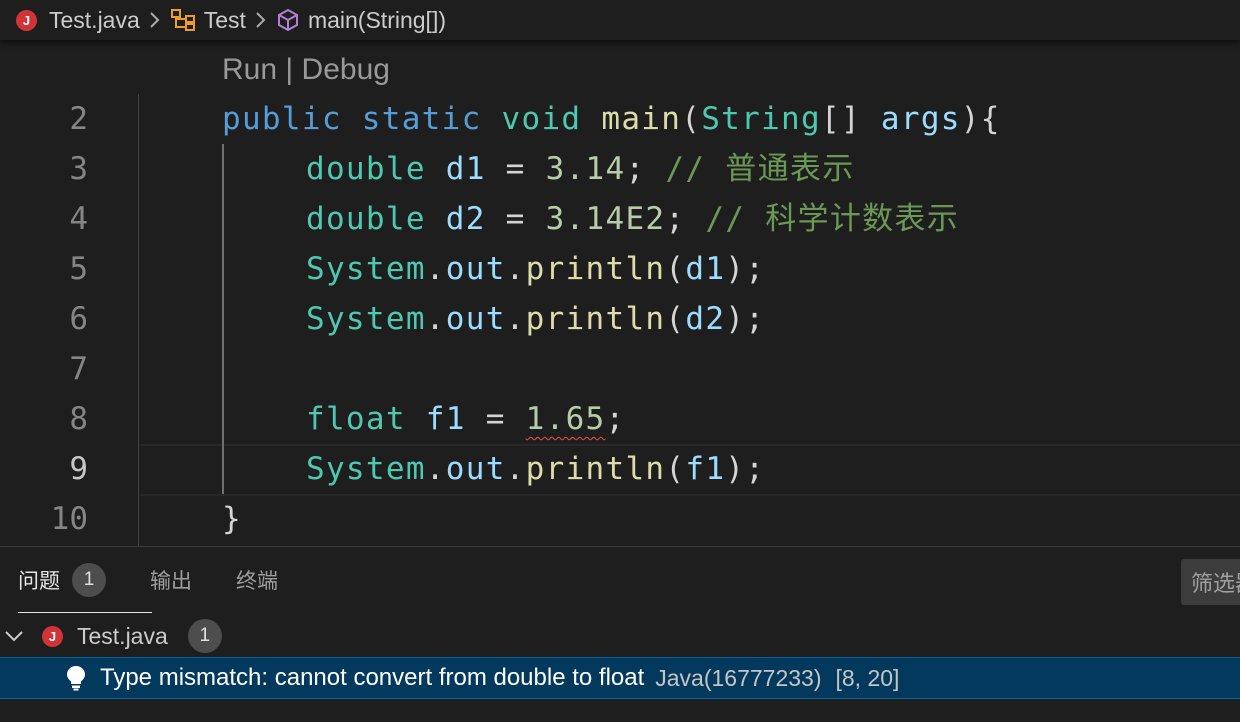 This screenshot has width=1240, height=722. I want to click on line-number: 10, so click(69, 519).